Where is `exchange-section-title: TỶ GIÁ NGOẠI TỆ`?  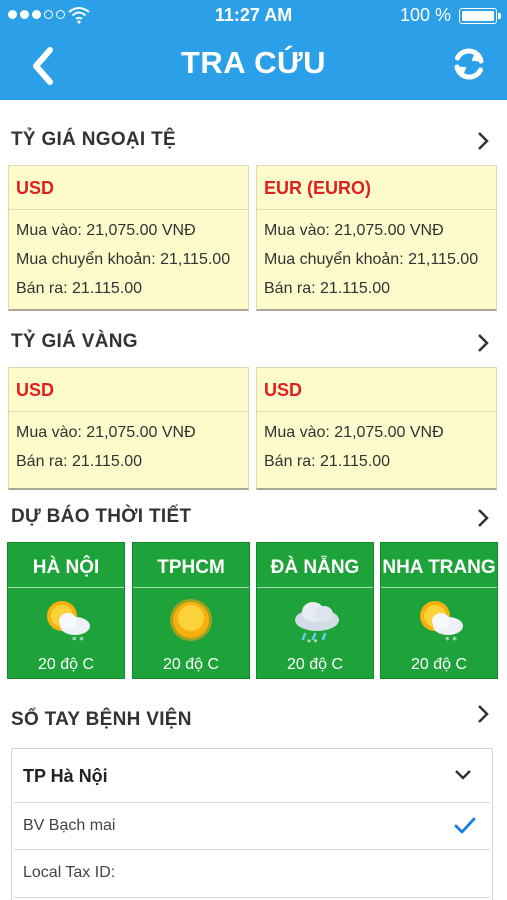 exchange-section-title: TỶ GIÁ NGOẠI TỆ is located at coordinates (93, 139).